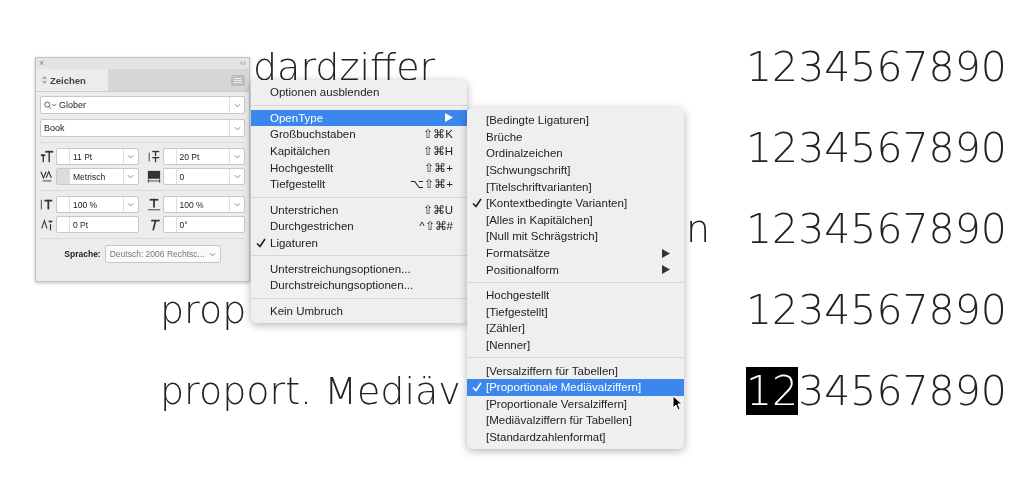 The width and height of the screenshot is (1024, 493). Describe the element at coordinates (72, 80) in the screenshot. I see `panel-tab: Zeichen` at that location.